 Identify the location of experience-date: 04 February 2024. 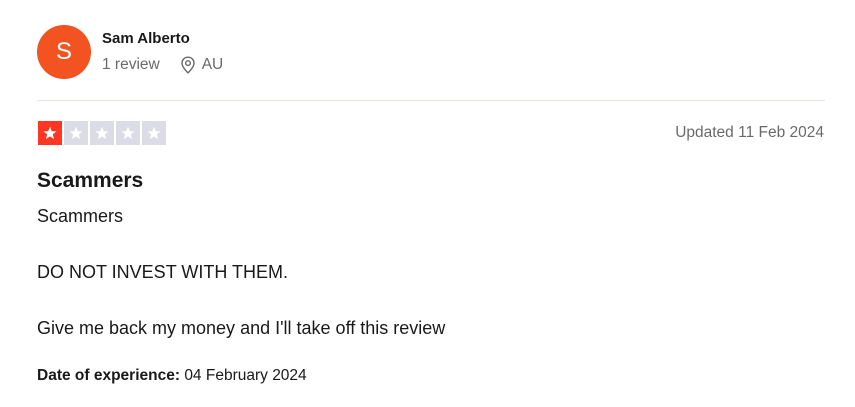
(245, 375).